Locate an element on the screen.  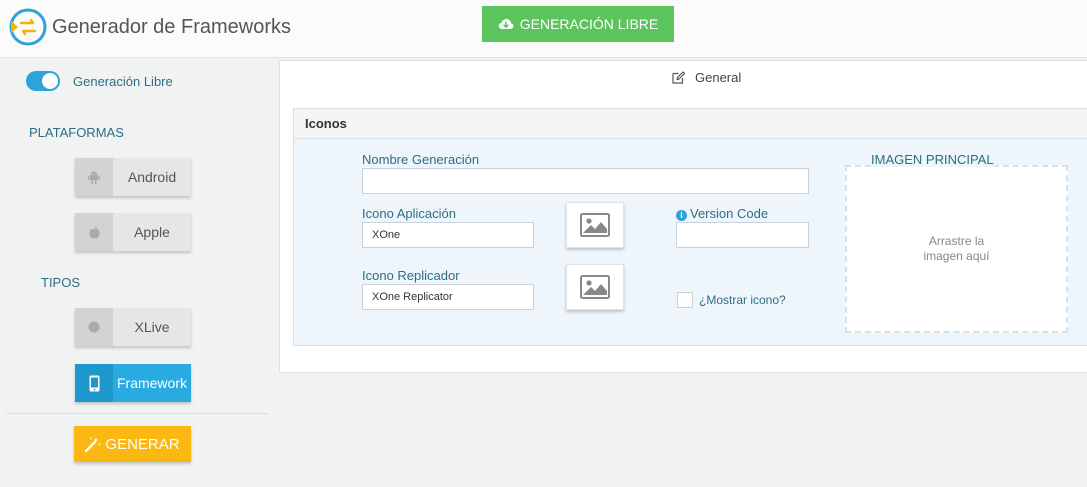
mobile-icon is located at coordinates (94, 383).